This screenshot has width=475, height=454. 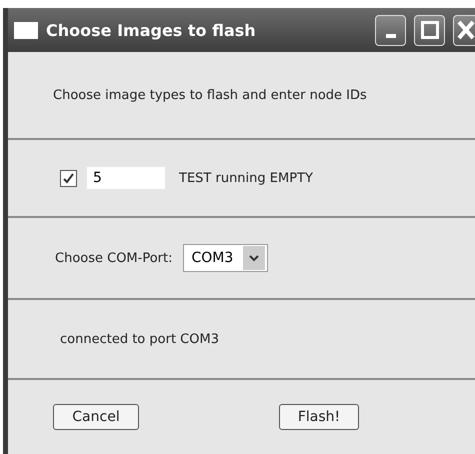 I want to click on close-icon, so click(x=466, y=30).